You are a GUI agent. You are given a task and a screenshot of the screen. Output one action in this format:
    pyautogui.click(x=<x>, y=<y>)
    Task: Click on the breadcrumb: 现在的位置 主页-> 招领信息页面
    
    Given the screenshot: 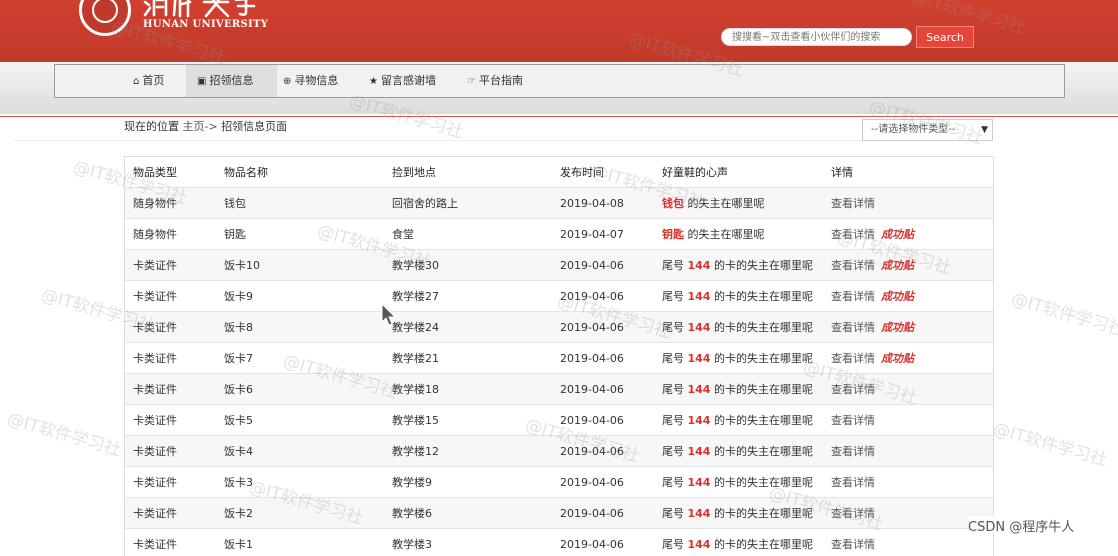 What is the action you would take?
    pyautogui.click(x=205, y=126)
    